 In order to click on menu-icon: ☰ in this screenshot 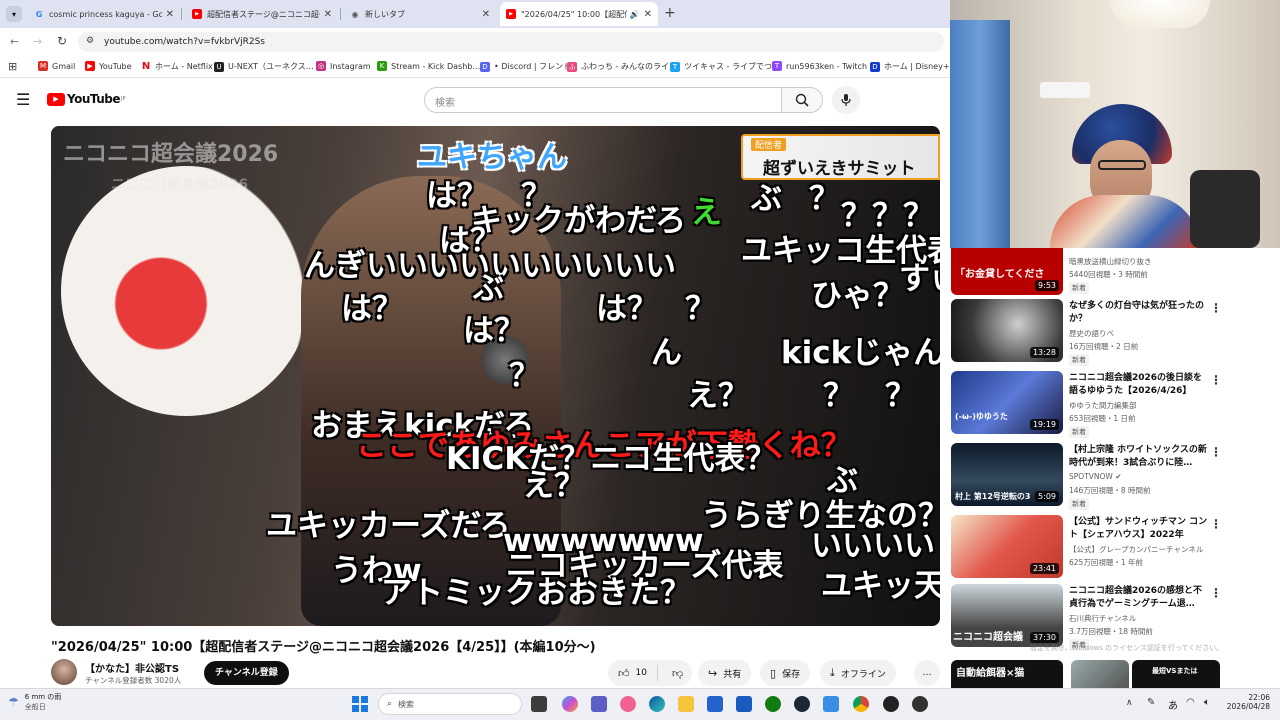, I will do `click(23, 99)`.